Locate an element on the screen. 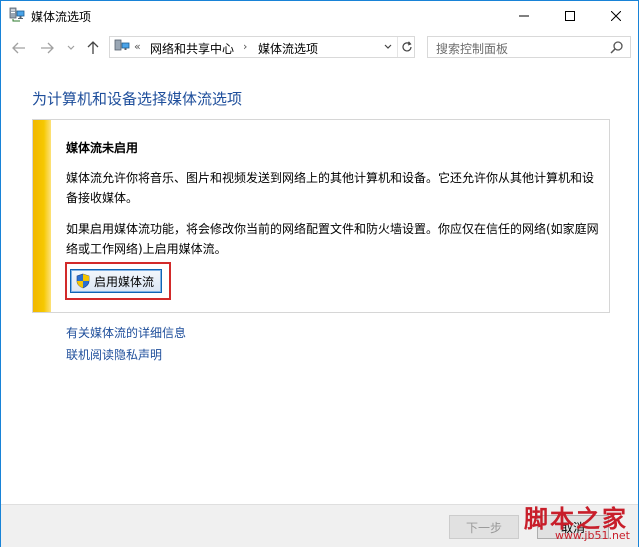 The width and height of the screenshot is (639, 548). breadcrumb-network-sharing-center: 网络和共享中心 is located at coordinates (192, 48).